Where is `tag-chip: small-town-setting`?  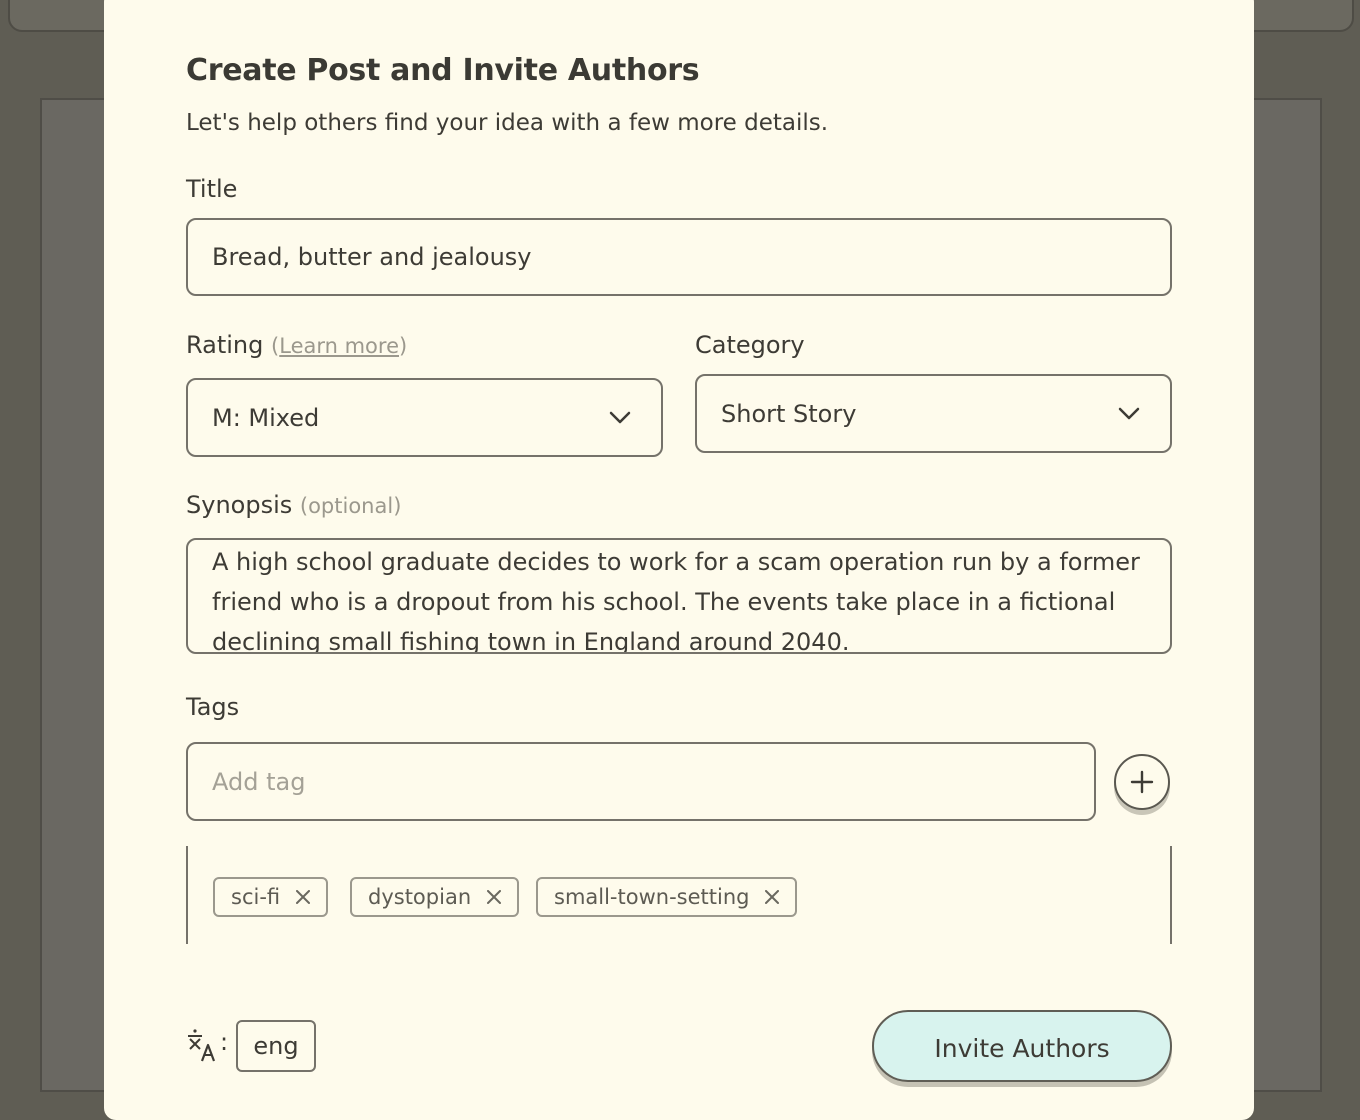 tag-chip: small-town-setting is located at coordinates (667, 897).